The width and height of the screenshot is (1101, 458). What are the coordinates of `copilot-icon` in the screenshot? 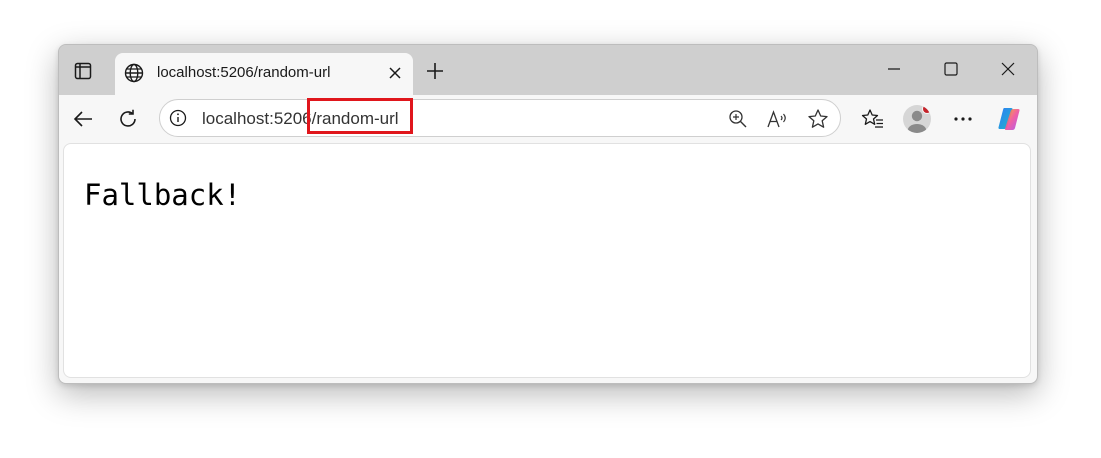 It's located at (1009, 119).